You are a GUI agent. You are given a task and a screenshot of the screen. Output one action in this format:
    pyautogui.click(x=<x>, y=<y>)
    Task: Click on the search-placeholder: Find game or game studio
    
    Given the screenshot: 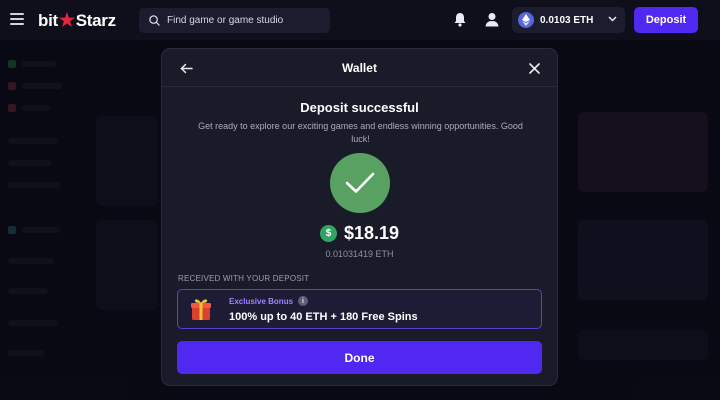 What is the action you would take?
    pyautogui.click(x=225, y=20)
    